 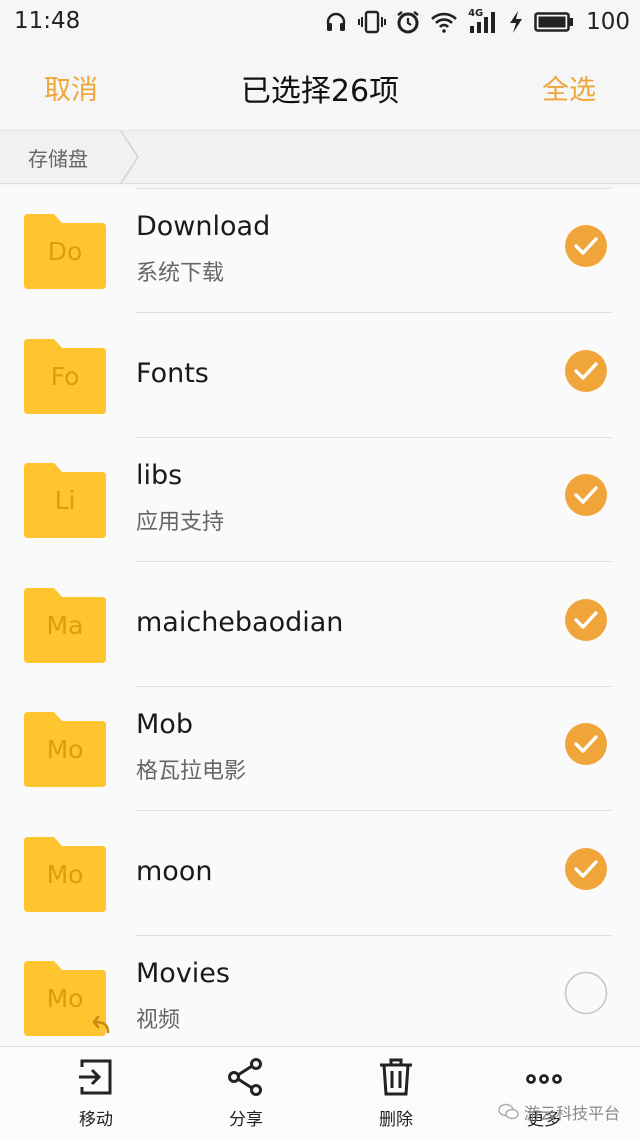 What do you see at coordinates (174, 871) in the screenshot?
I see `file-name: moon` at bounding box center [174, 871].